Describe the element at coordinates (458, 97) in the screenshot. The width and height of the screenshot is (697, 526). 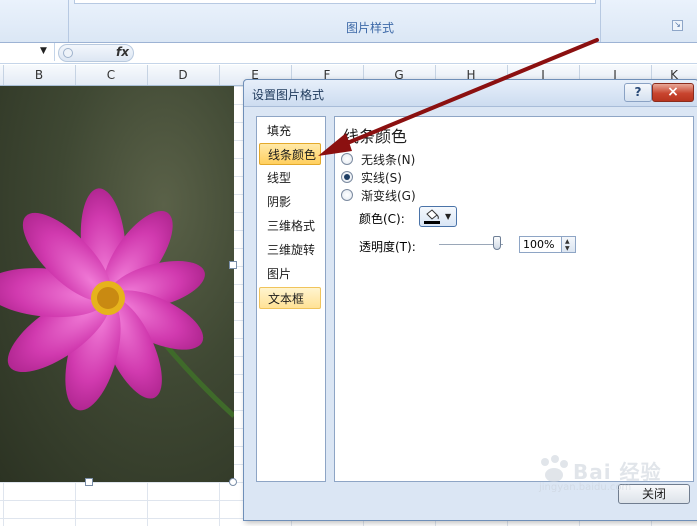
I see `annotation-arrow-icon` at that location.